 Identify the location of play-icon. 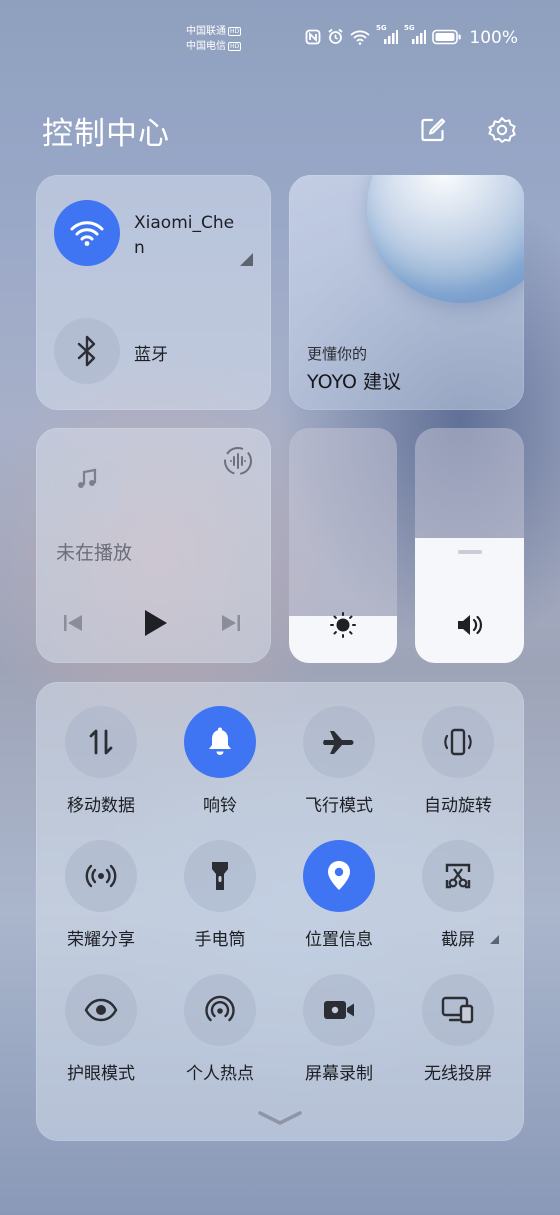
(156, 623).